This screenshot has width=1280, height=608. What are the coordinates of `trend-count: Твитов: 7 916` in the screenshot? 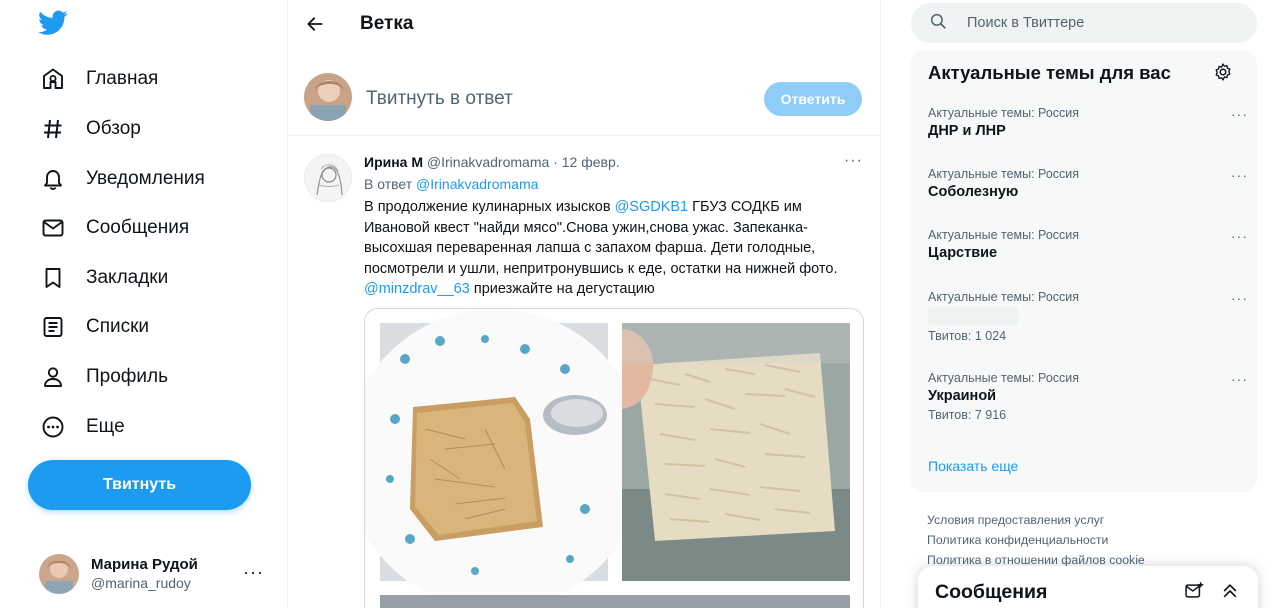 It's located at (967, 415).